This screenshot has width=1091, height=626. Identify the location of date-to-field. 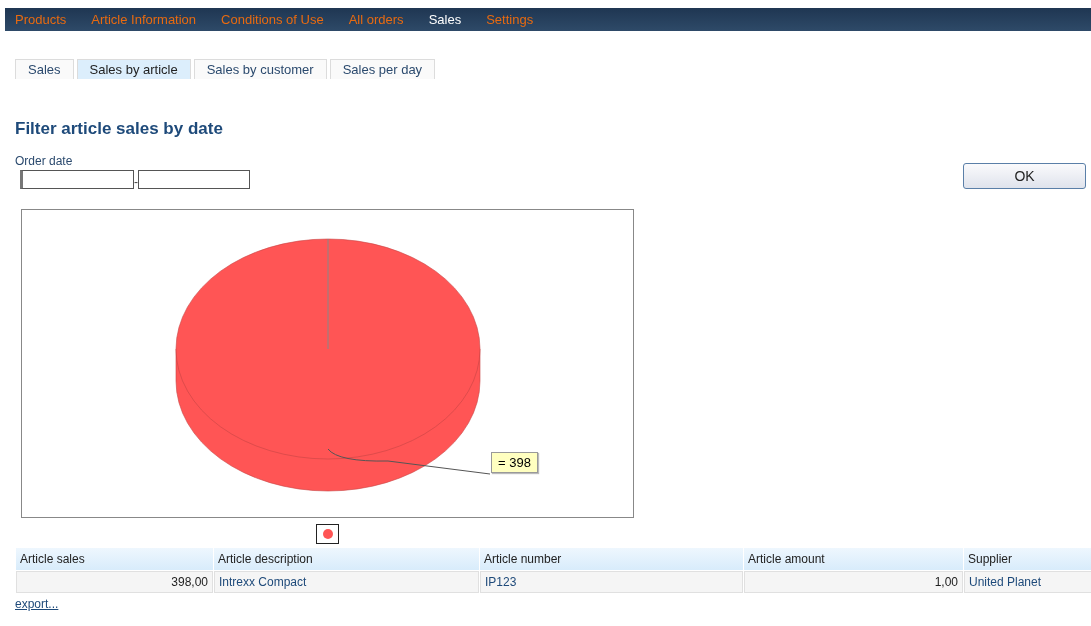
(194, 179).